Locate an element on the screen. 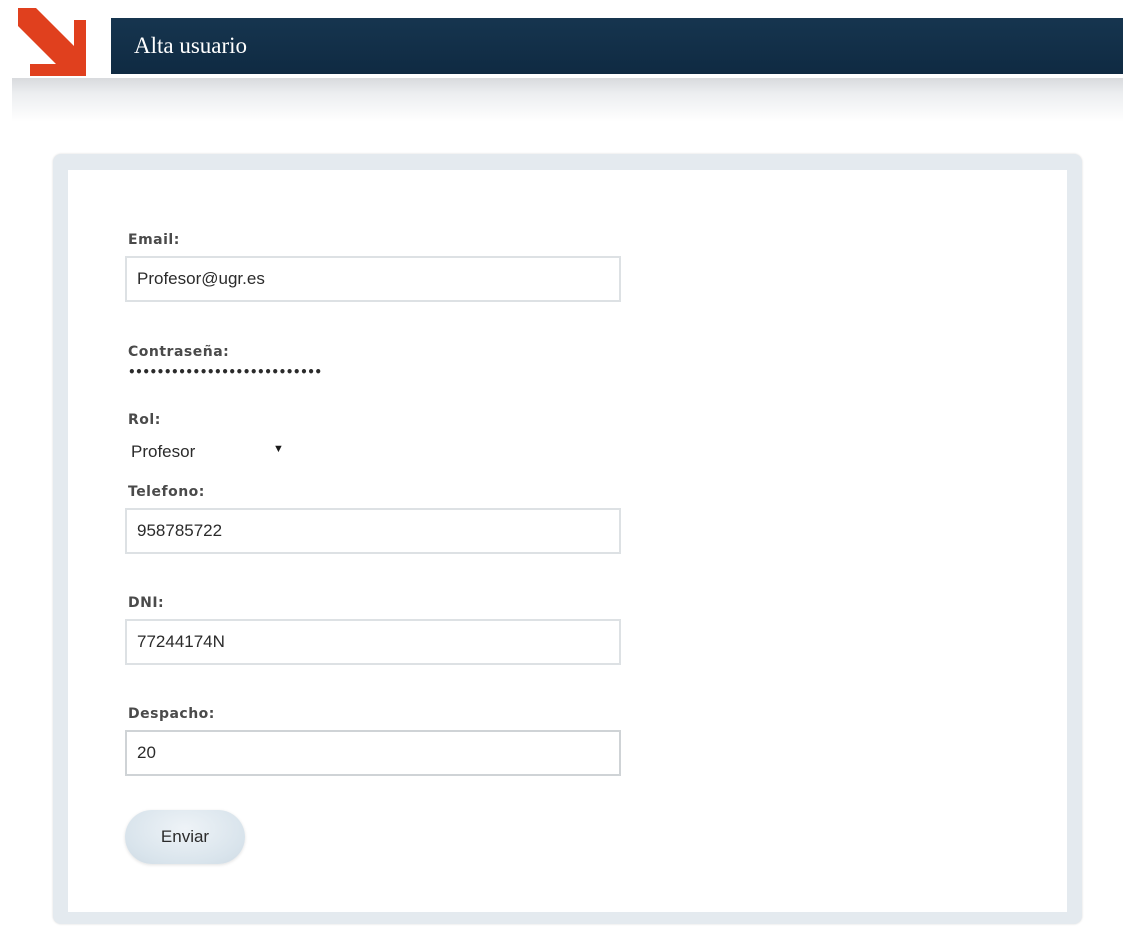 The height and width of the screenshot is (926, 1123). header-shadow is located at coordinates (567, 100).